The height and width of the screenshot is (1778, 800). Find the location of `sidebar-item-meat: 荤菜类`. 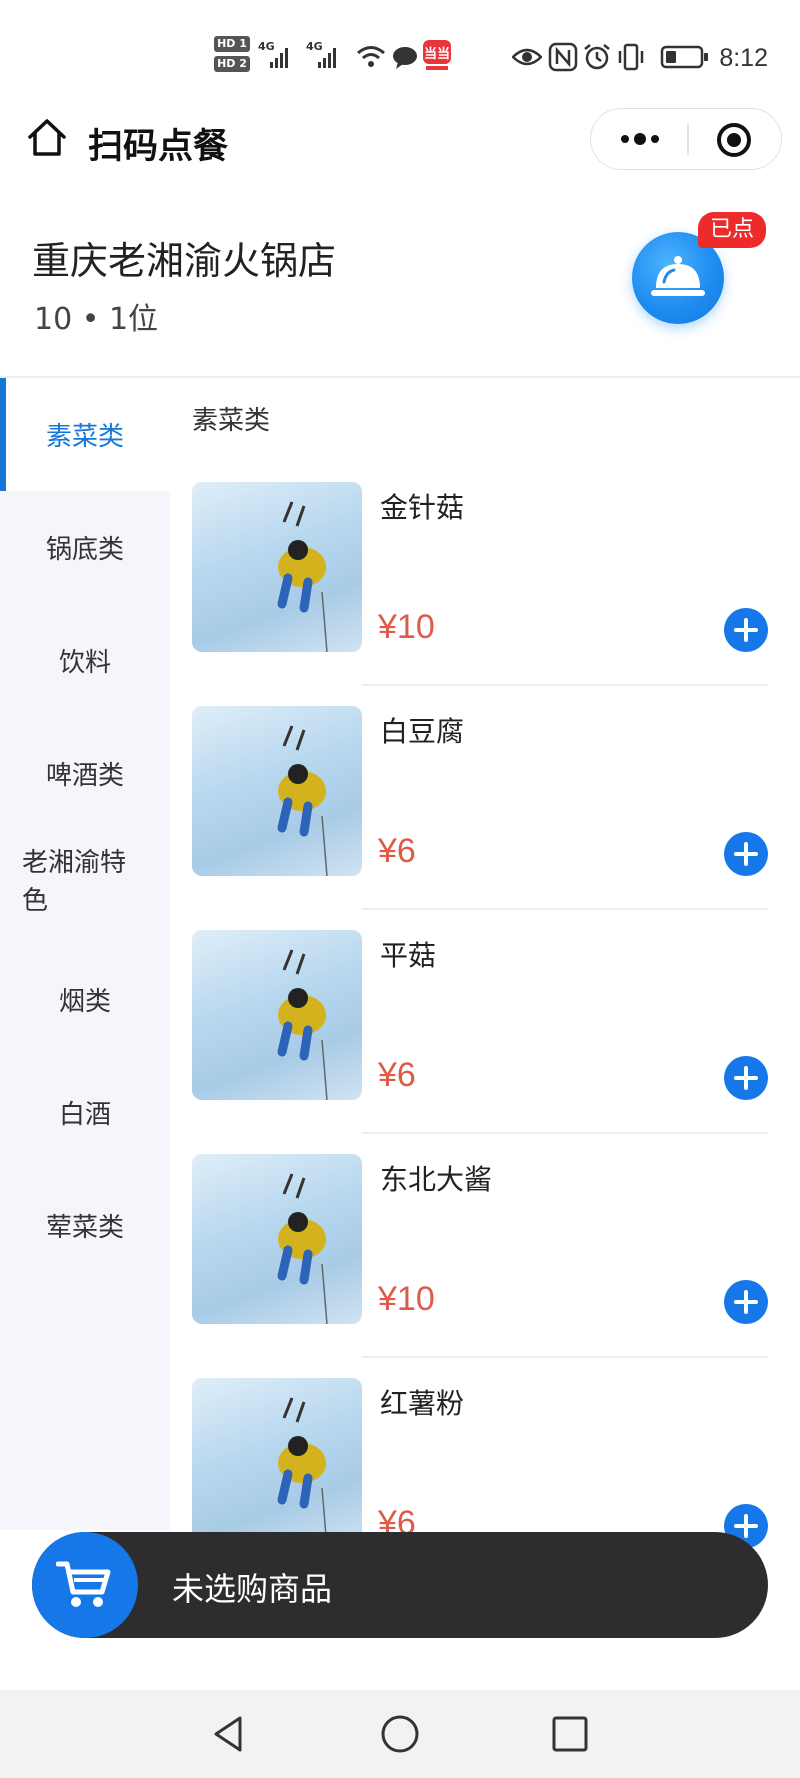

sidebar-item-meat: 荤菜类 is located at coordinates (85, 1225).